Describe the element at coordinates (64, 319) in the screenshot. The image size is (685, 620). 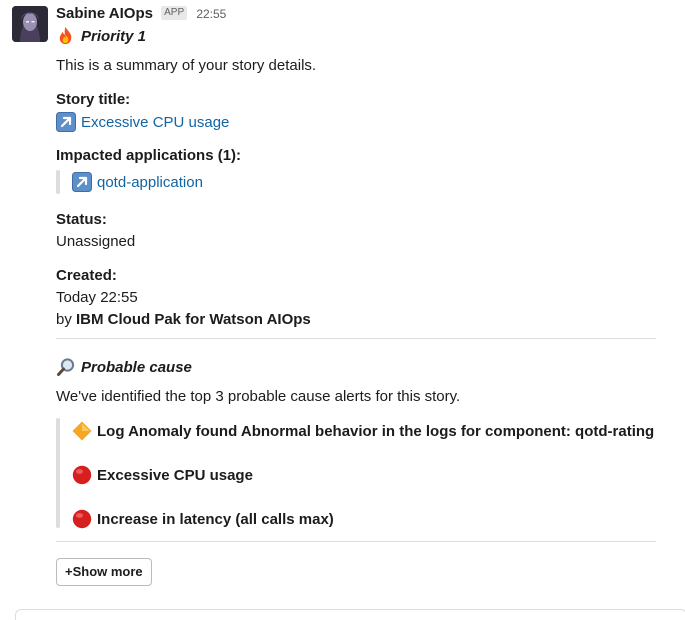
I see `created-by-prefix: by` at that location.